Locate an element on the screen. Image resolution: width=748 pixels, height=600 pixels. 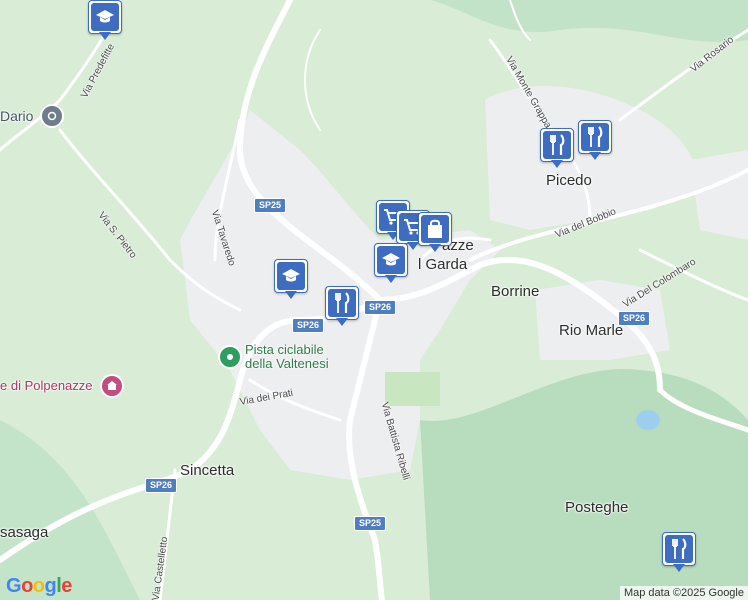
park-icon is located at coordinates (230, 357).